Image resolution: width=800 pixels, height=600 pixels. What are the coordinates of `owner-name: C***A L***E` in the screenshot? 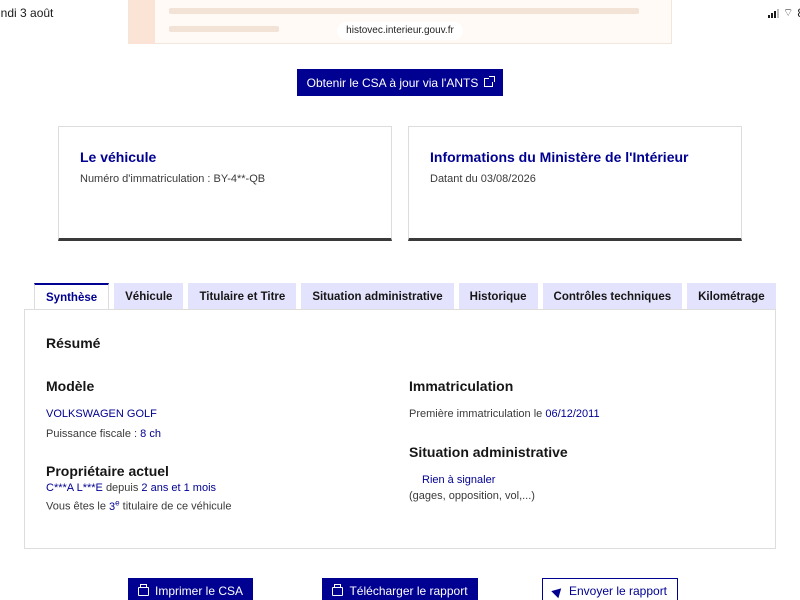 It's located at (74, 488).